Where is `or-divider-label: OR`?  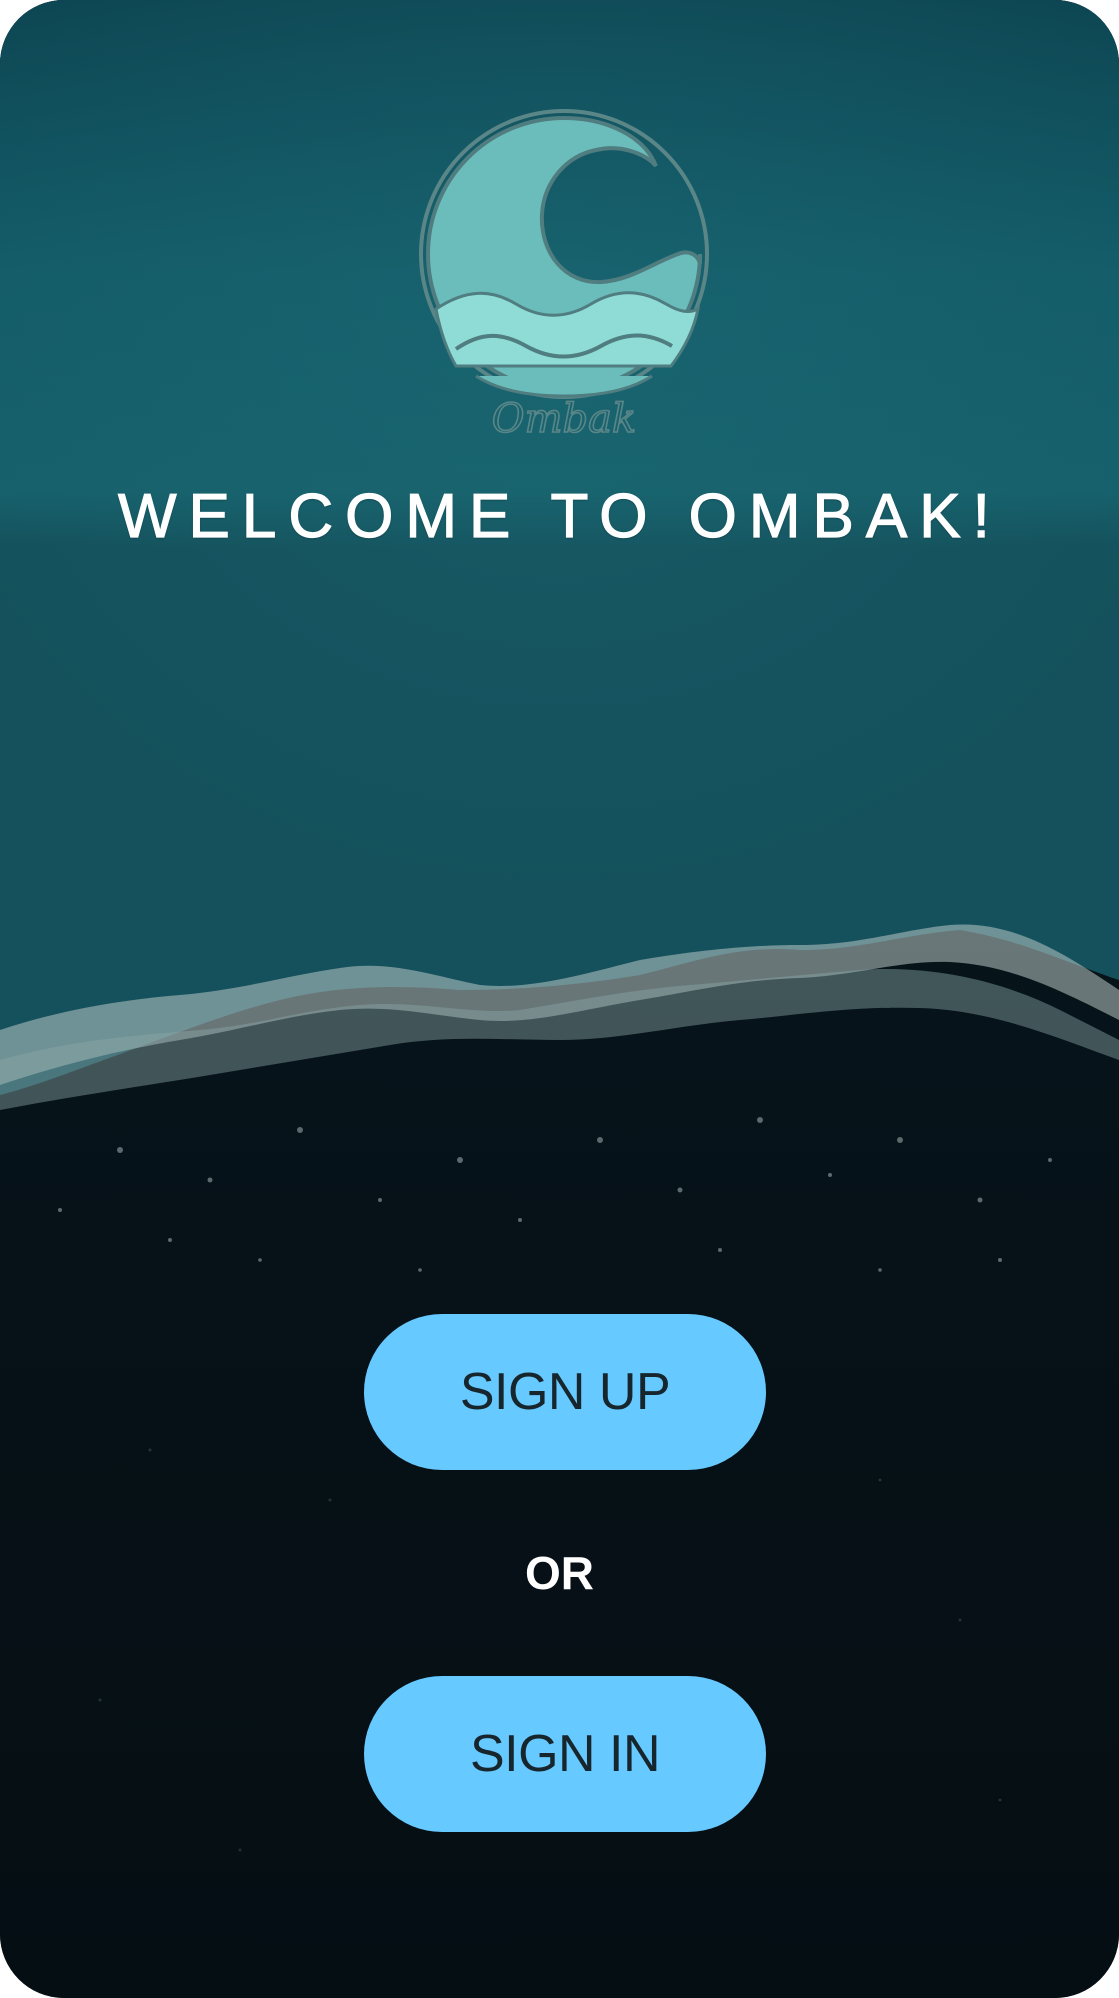 or-divider-label: OR is located at coordinates (559, 1573).